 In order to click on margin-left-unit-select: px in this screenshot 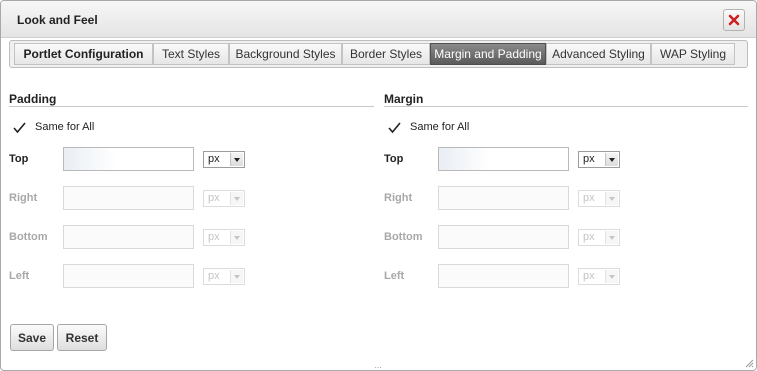, I will do `click(599, 276)`.